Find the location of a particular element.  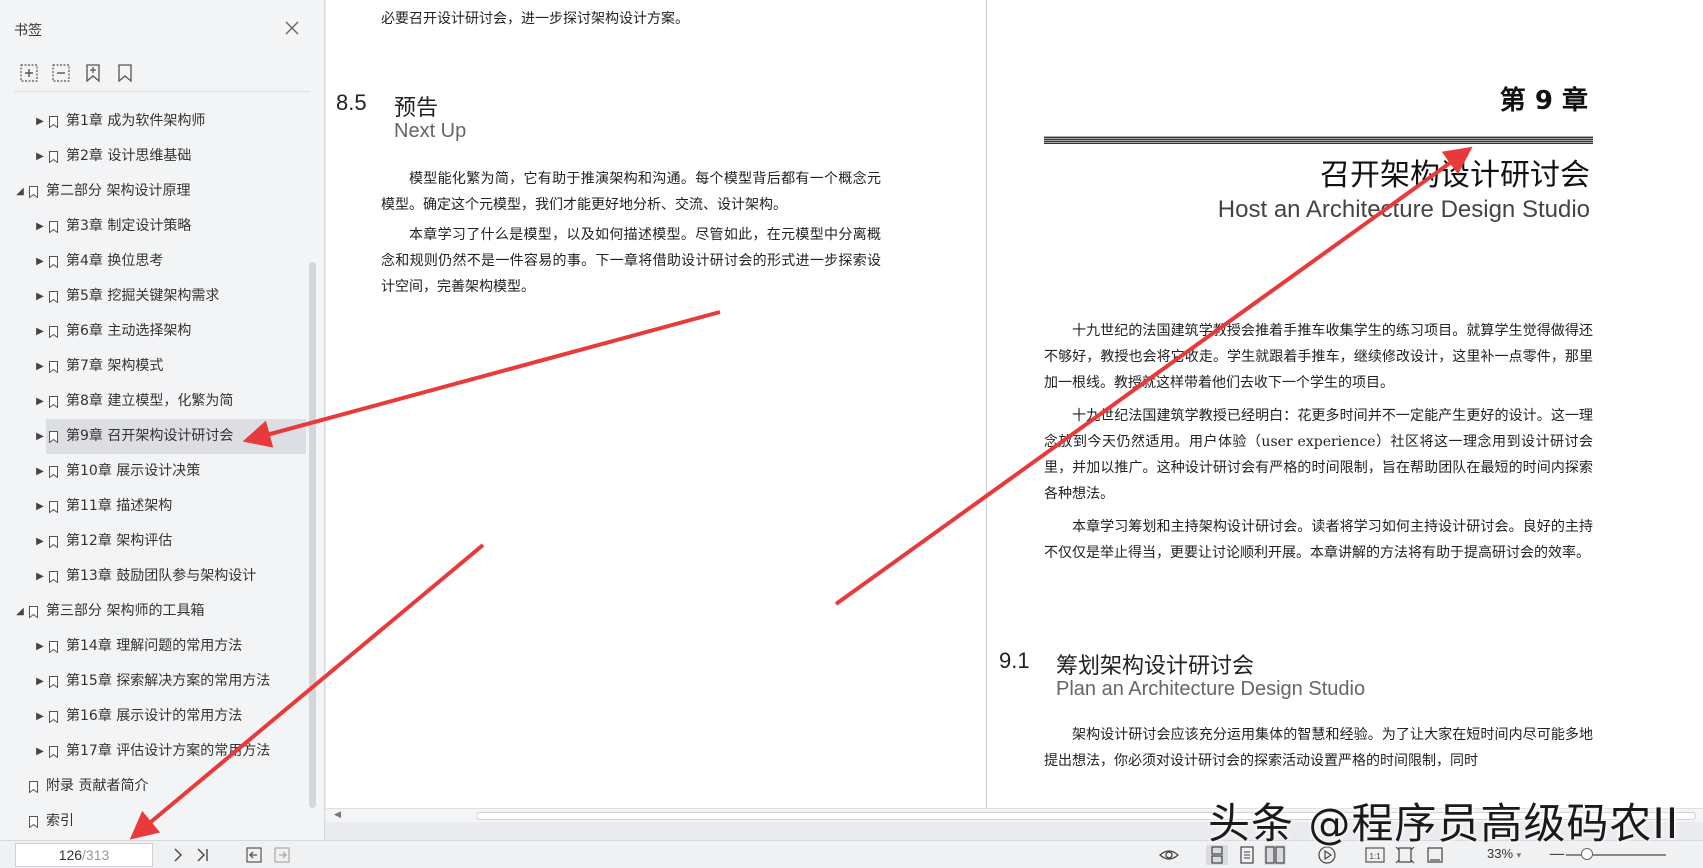

section-number: 8.5 is located at coordinates (351, 102).